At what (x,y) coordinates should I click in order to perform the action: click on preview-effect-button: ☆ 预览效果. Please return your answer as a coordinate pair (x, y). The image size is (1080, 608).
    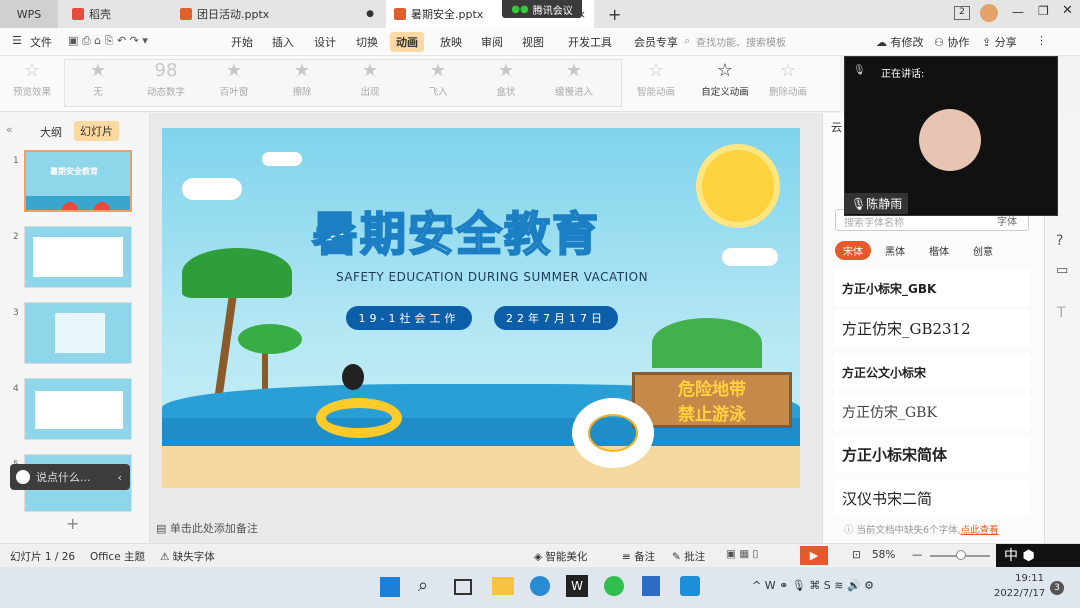
    Looking at the image, I should click on (32, 79).